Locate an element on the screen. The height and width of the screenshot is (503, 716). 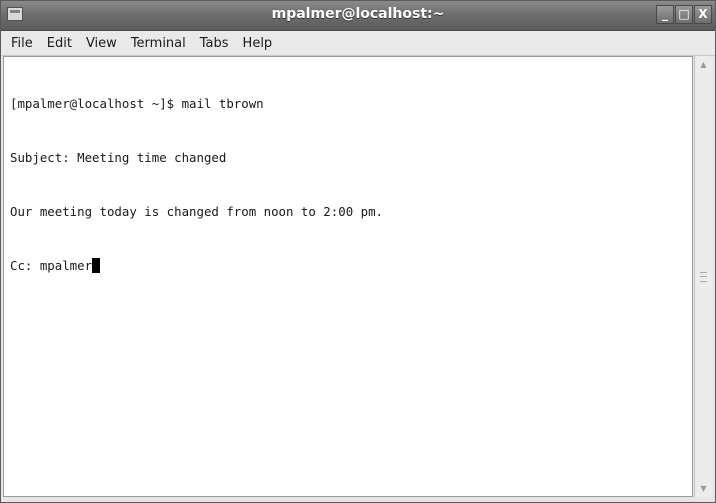
terminal-line: [mpalmer@localhost ~]$ mail tbrown is located at coordinates (137, 103).